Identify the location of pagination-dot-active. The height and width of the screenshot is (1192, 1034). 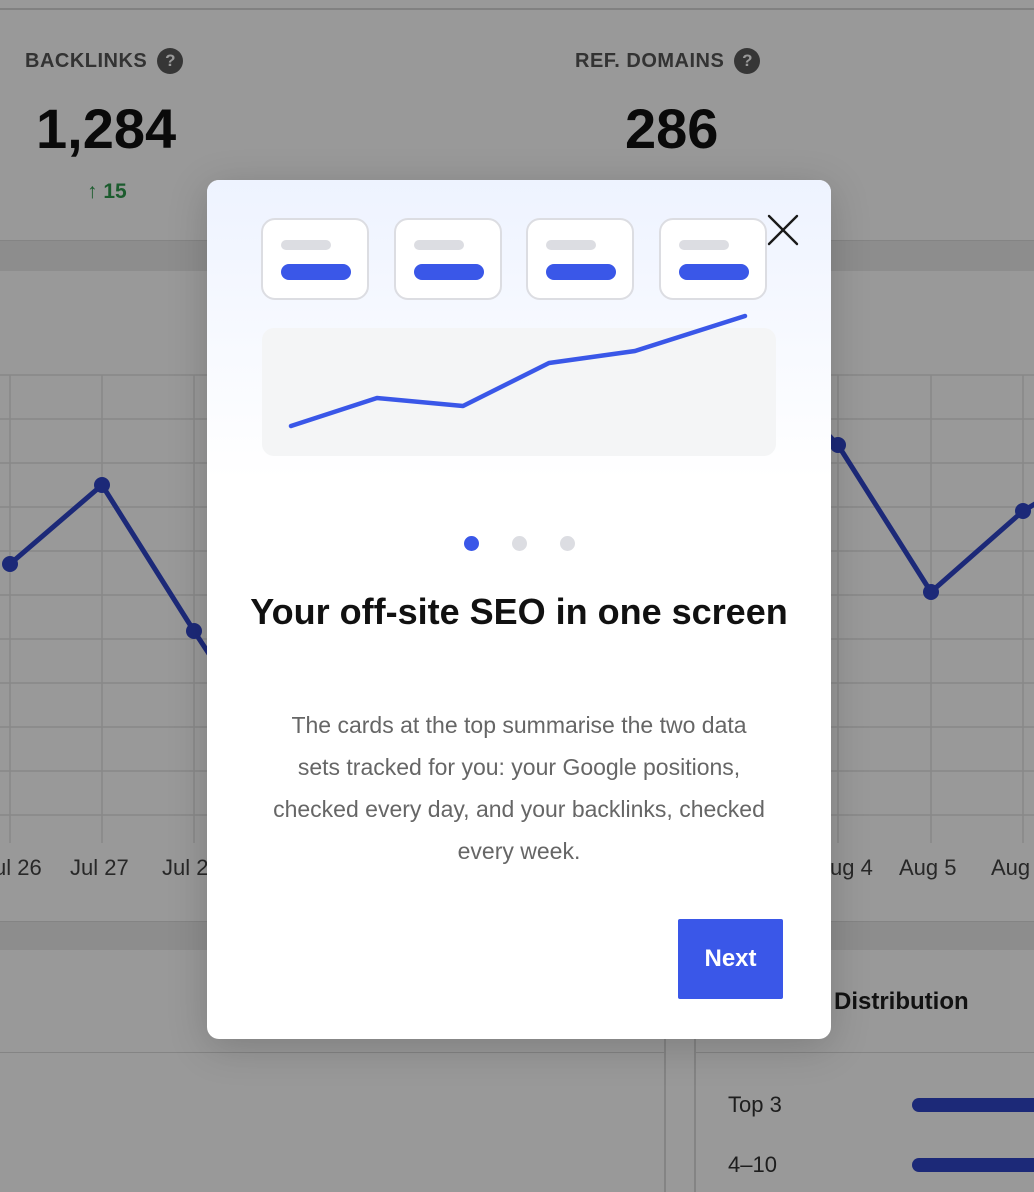
(471, 543).